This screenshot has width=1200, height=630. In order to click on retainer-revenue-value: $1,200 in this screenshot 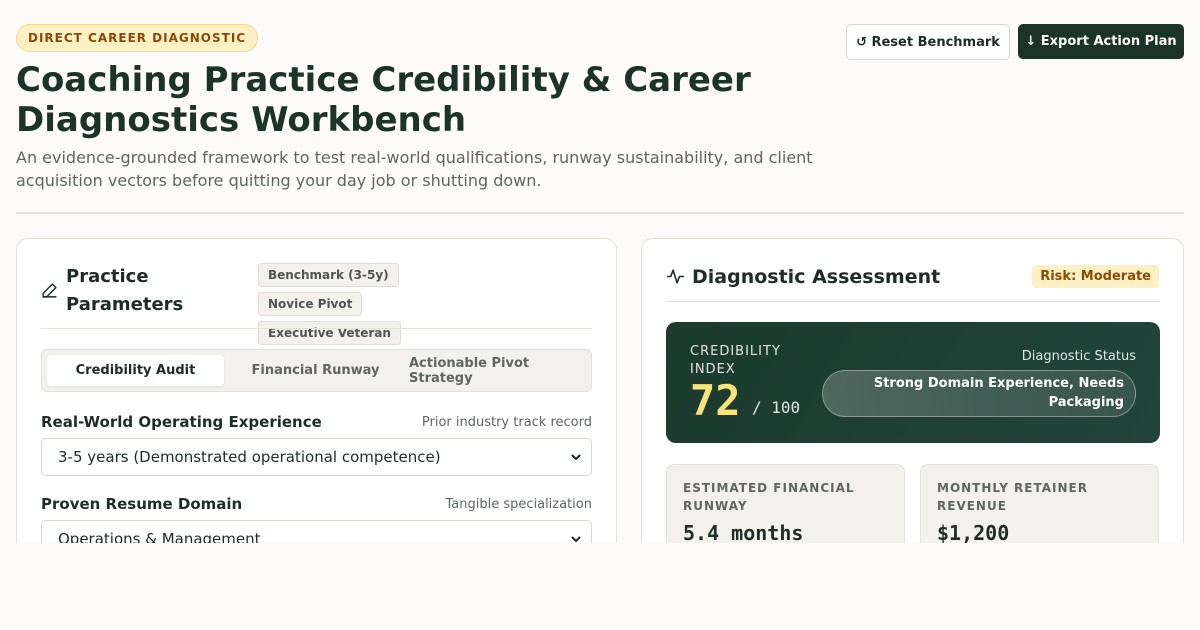, I will do `click(973, 532)`.